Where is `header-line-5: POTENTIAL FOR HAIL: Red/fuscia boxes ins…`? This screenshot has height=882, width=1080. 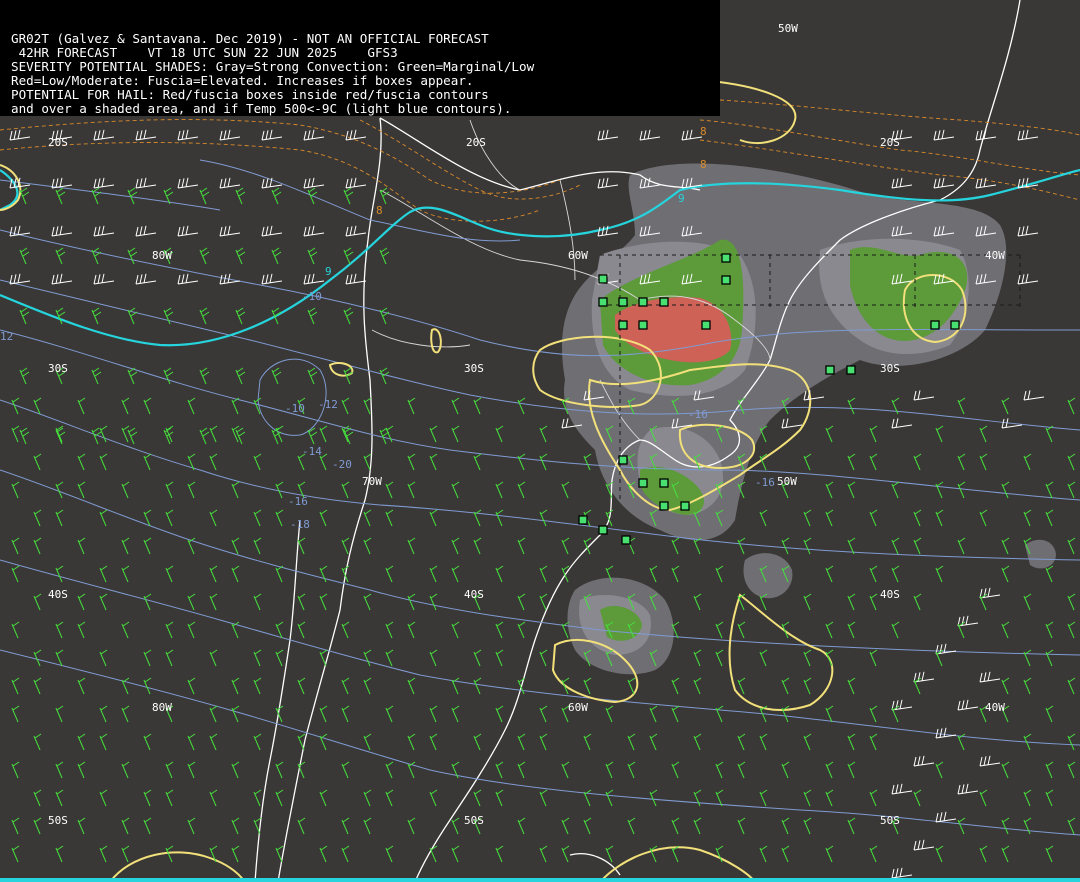
header-line-5: POTENTIAL FOR HAIL: Red/fuscia boxes ins… is located at coordinates (250, 94).